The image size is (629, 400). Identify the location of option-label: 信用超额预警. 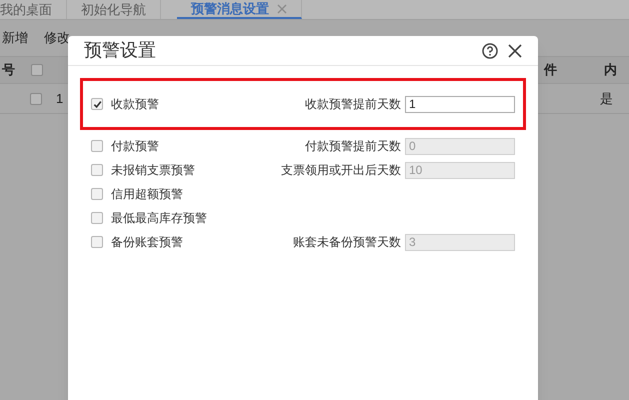
(147, 194).